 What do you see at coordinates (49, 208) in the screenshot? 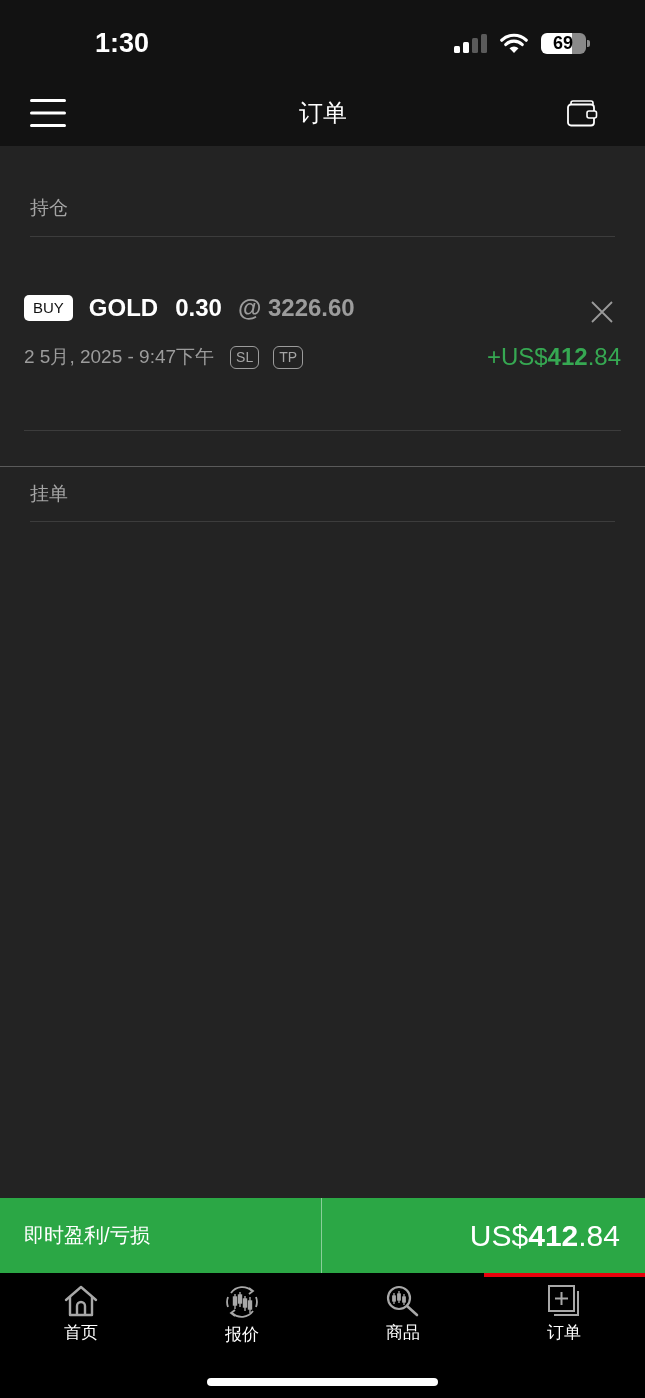
I see `section-title: 持仓` at bounding box center [49, 208].